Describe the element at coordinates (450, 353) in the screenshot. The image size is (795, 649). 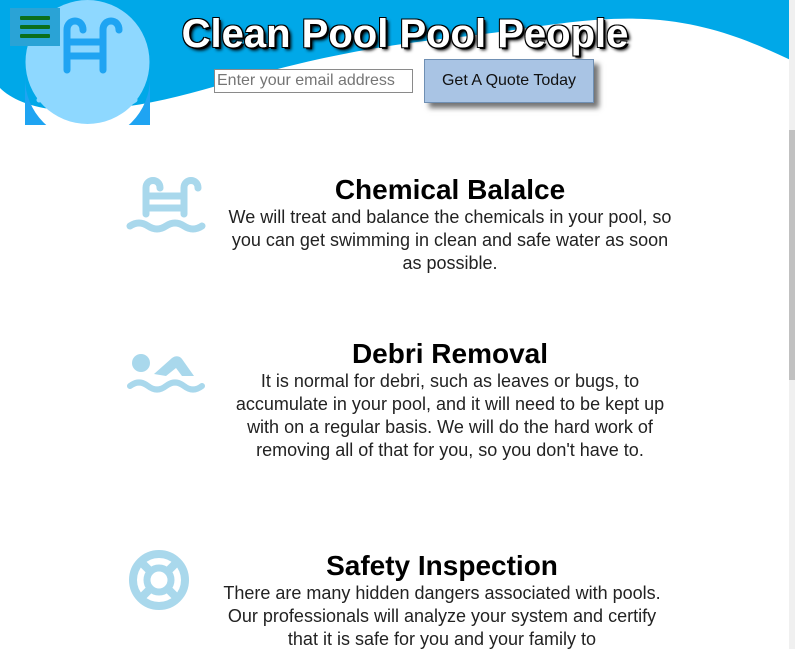
I see `service-title: Debri Removal` at that location.